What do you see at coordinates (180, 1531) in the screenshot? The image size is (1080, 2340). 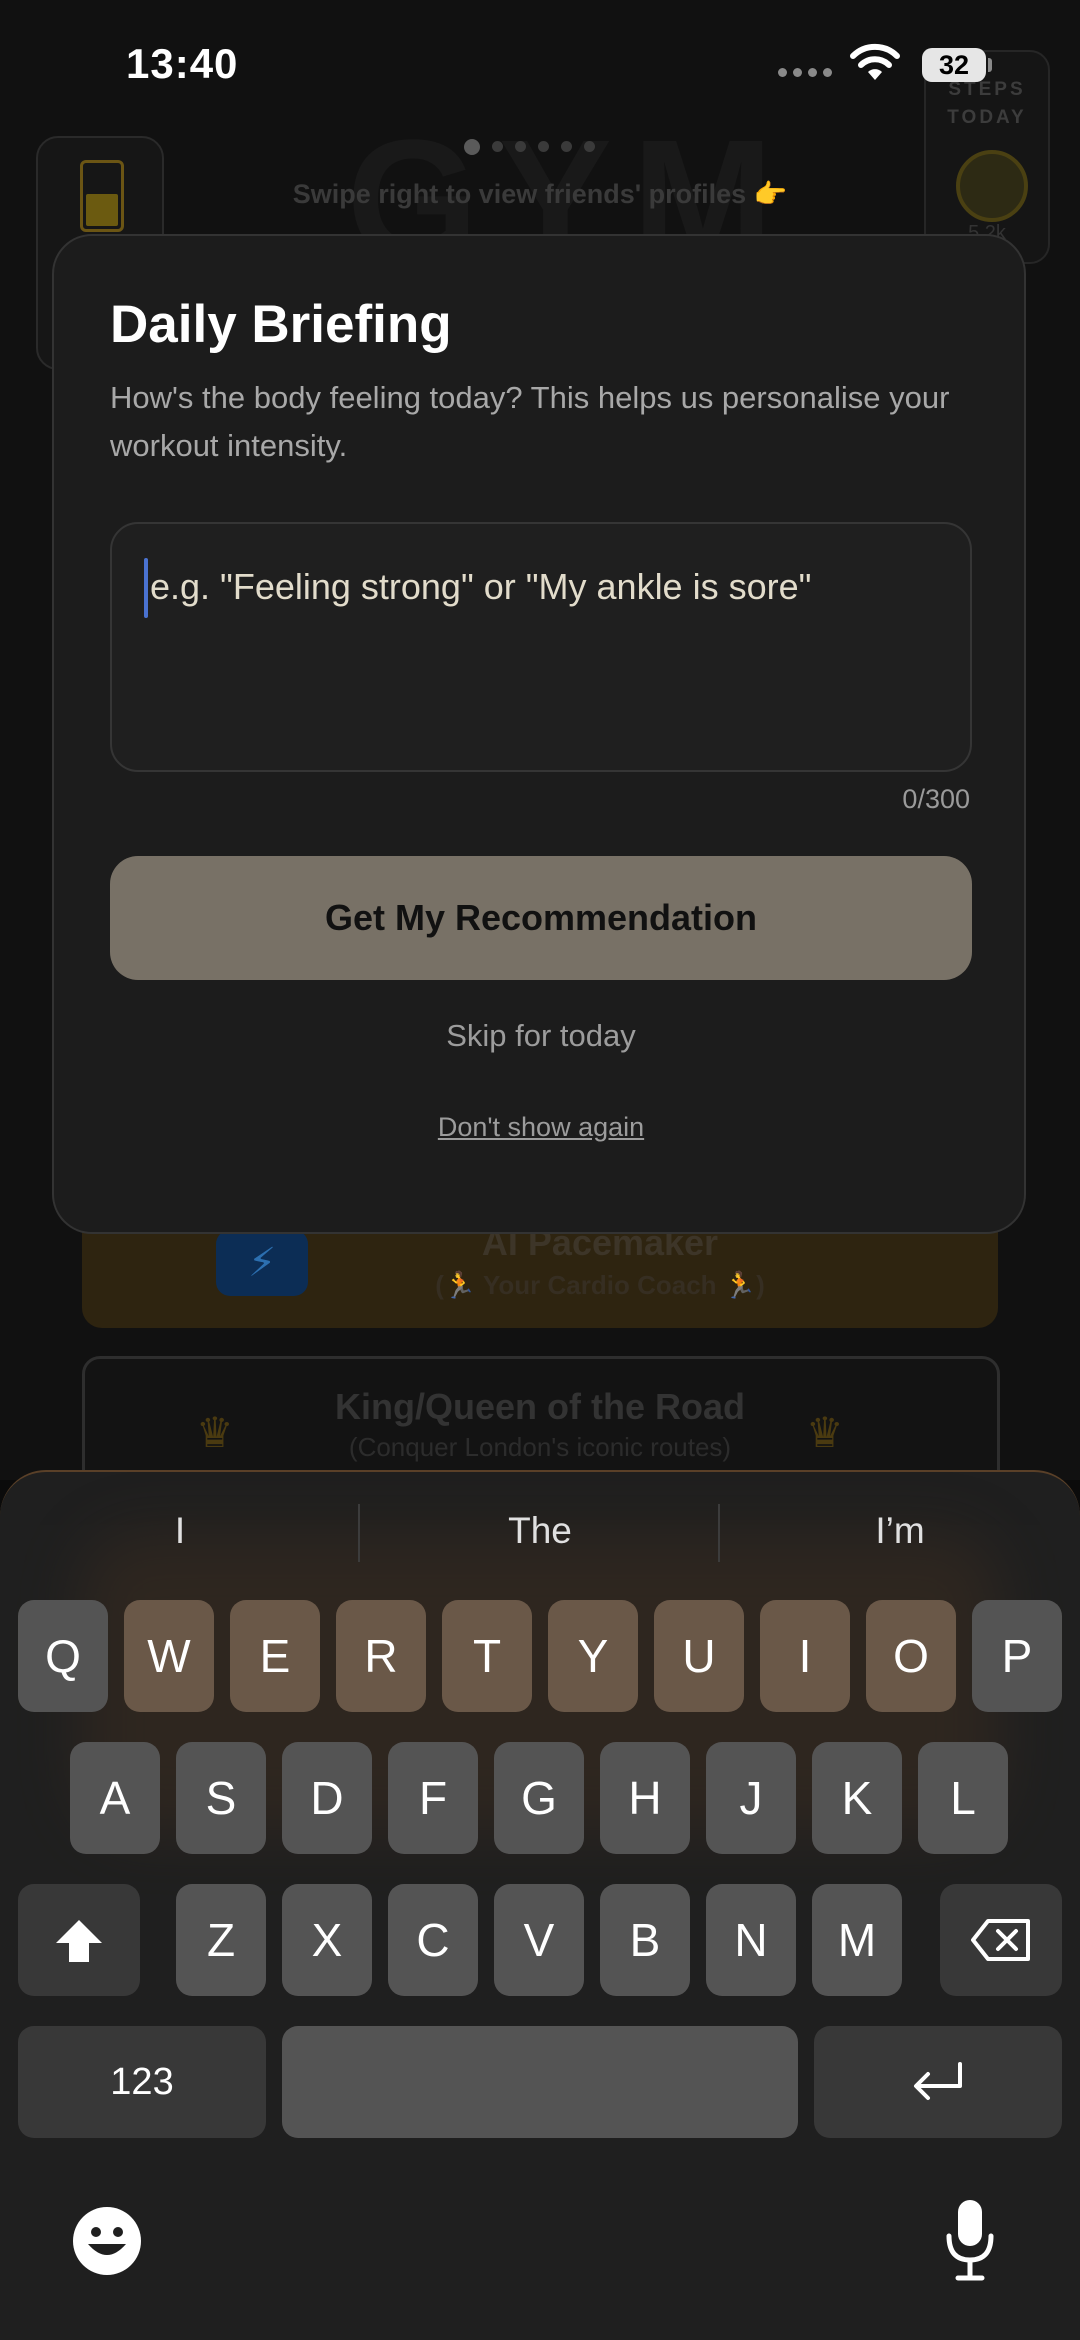 I see `suggestion-1: I` at bounding box center [180, 1531].